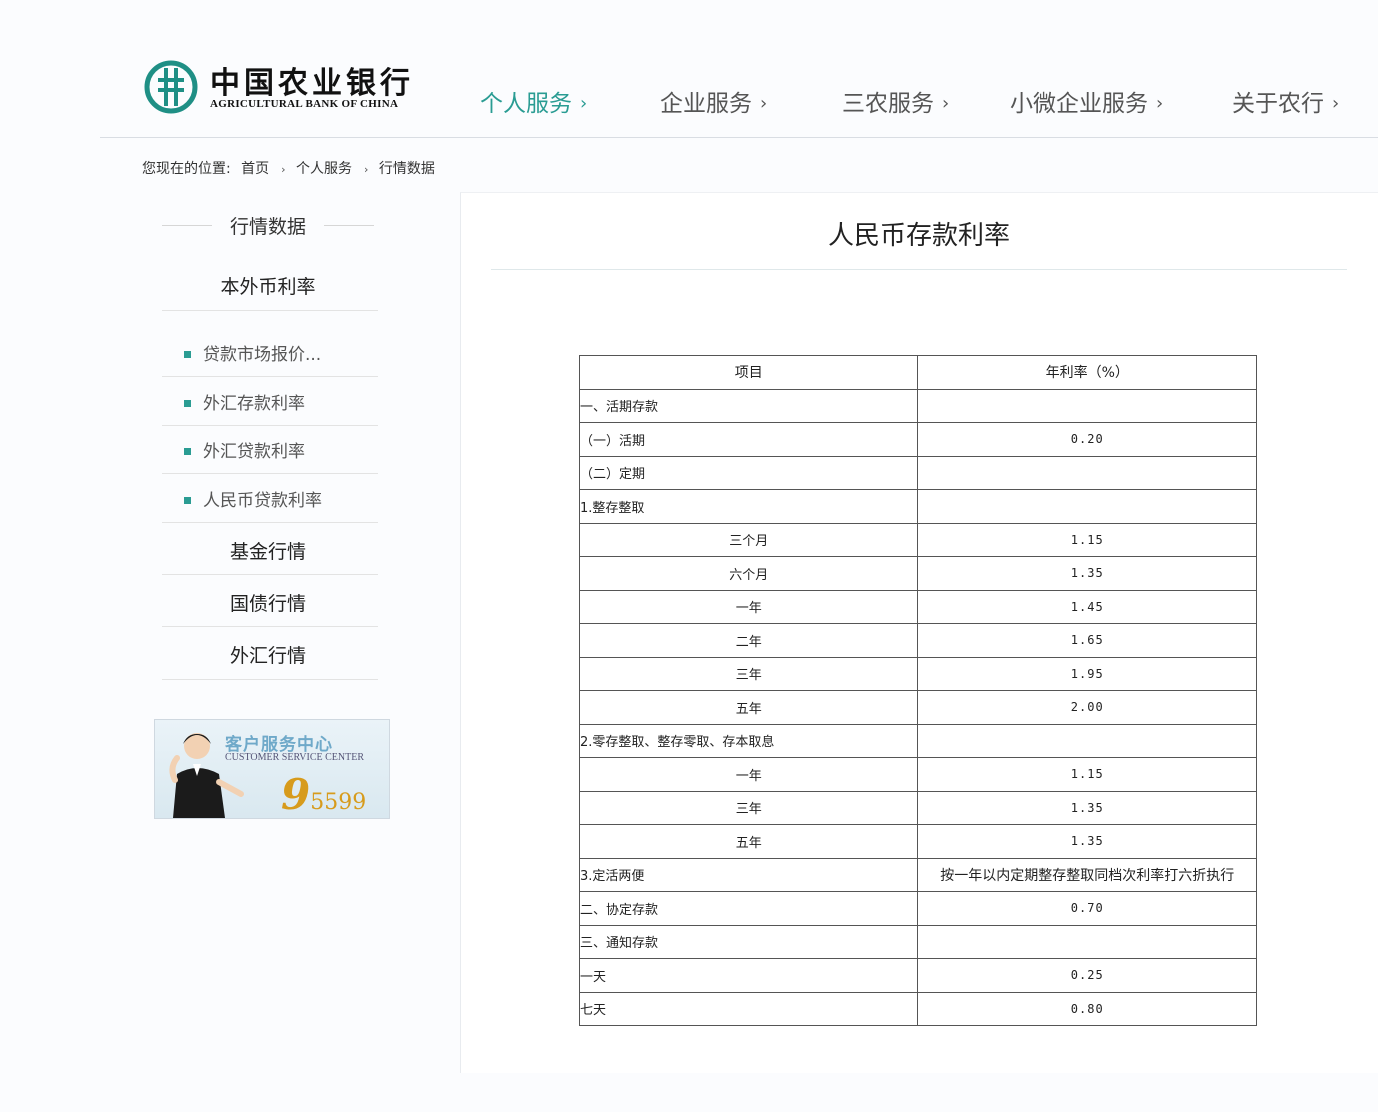 The height and width of the screenshot is (1112, 1378). Describe the element at coordinates (312, 83) in the screenshot. I see `bank-name-cn: 中国农业银行` at that location.